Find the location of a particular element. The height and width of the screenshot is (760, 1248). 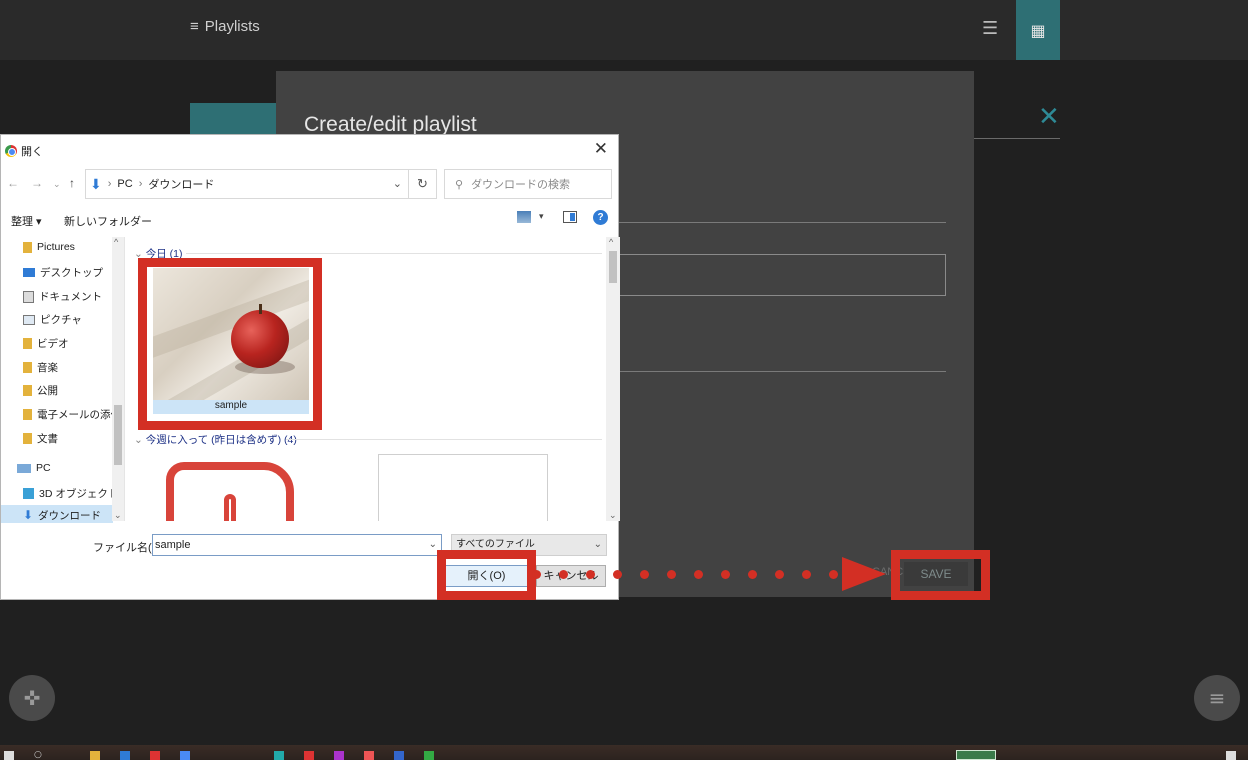

breadcrumb-downloads: ダウンロード is located at coordinates (181, 184).